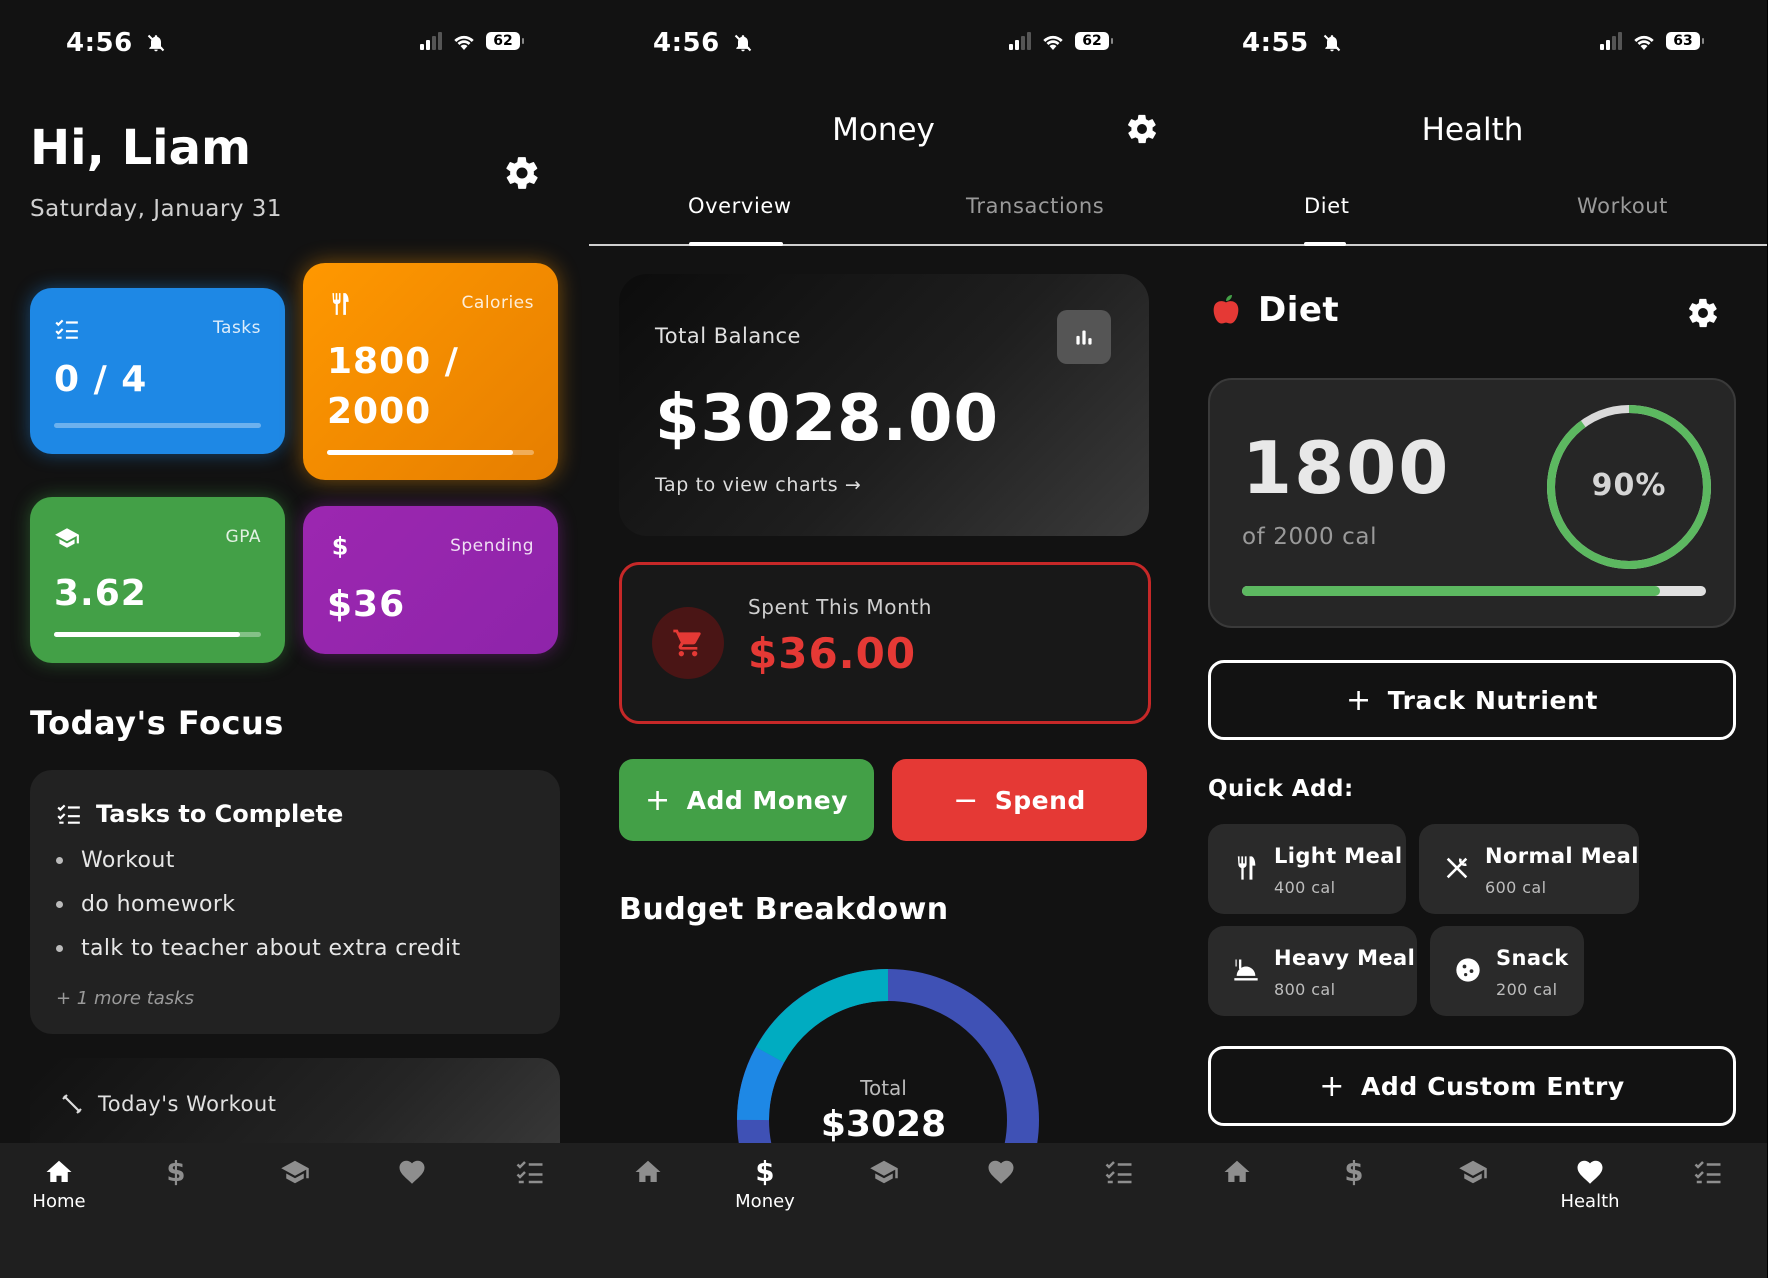 The width and height of the screenshot is (1768, 1278). I want to click on meal-name: Light Meal, so click(1338, 856).